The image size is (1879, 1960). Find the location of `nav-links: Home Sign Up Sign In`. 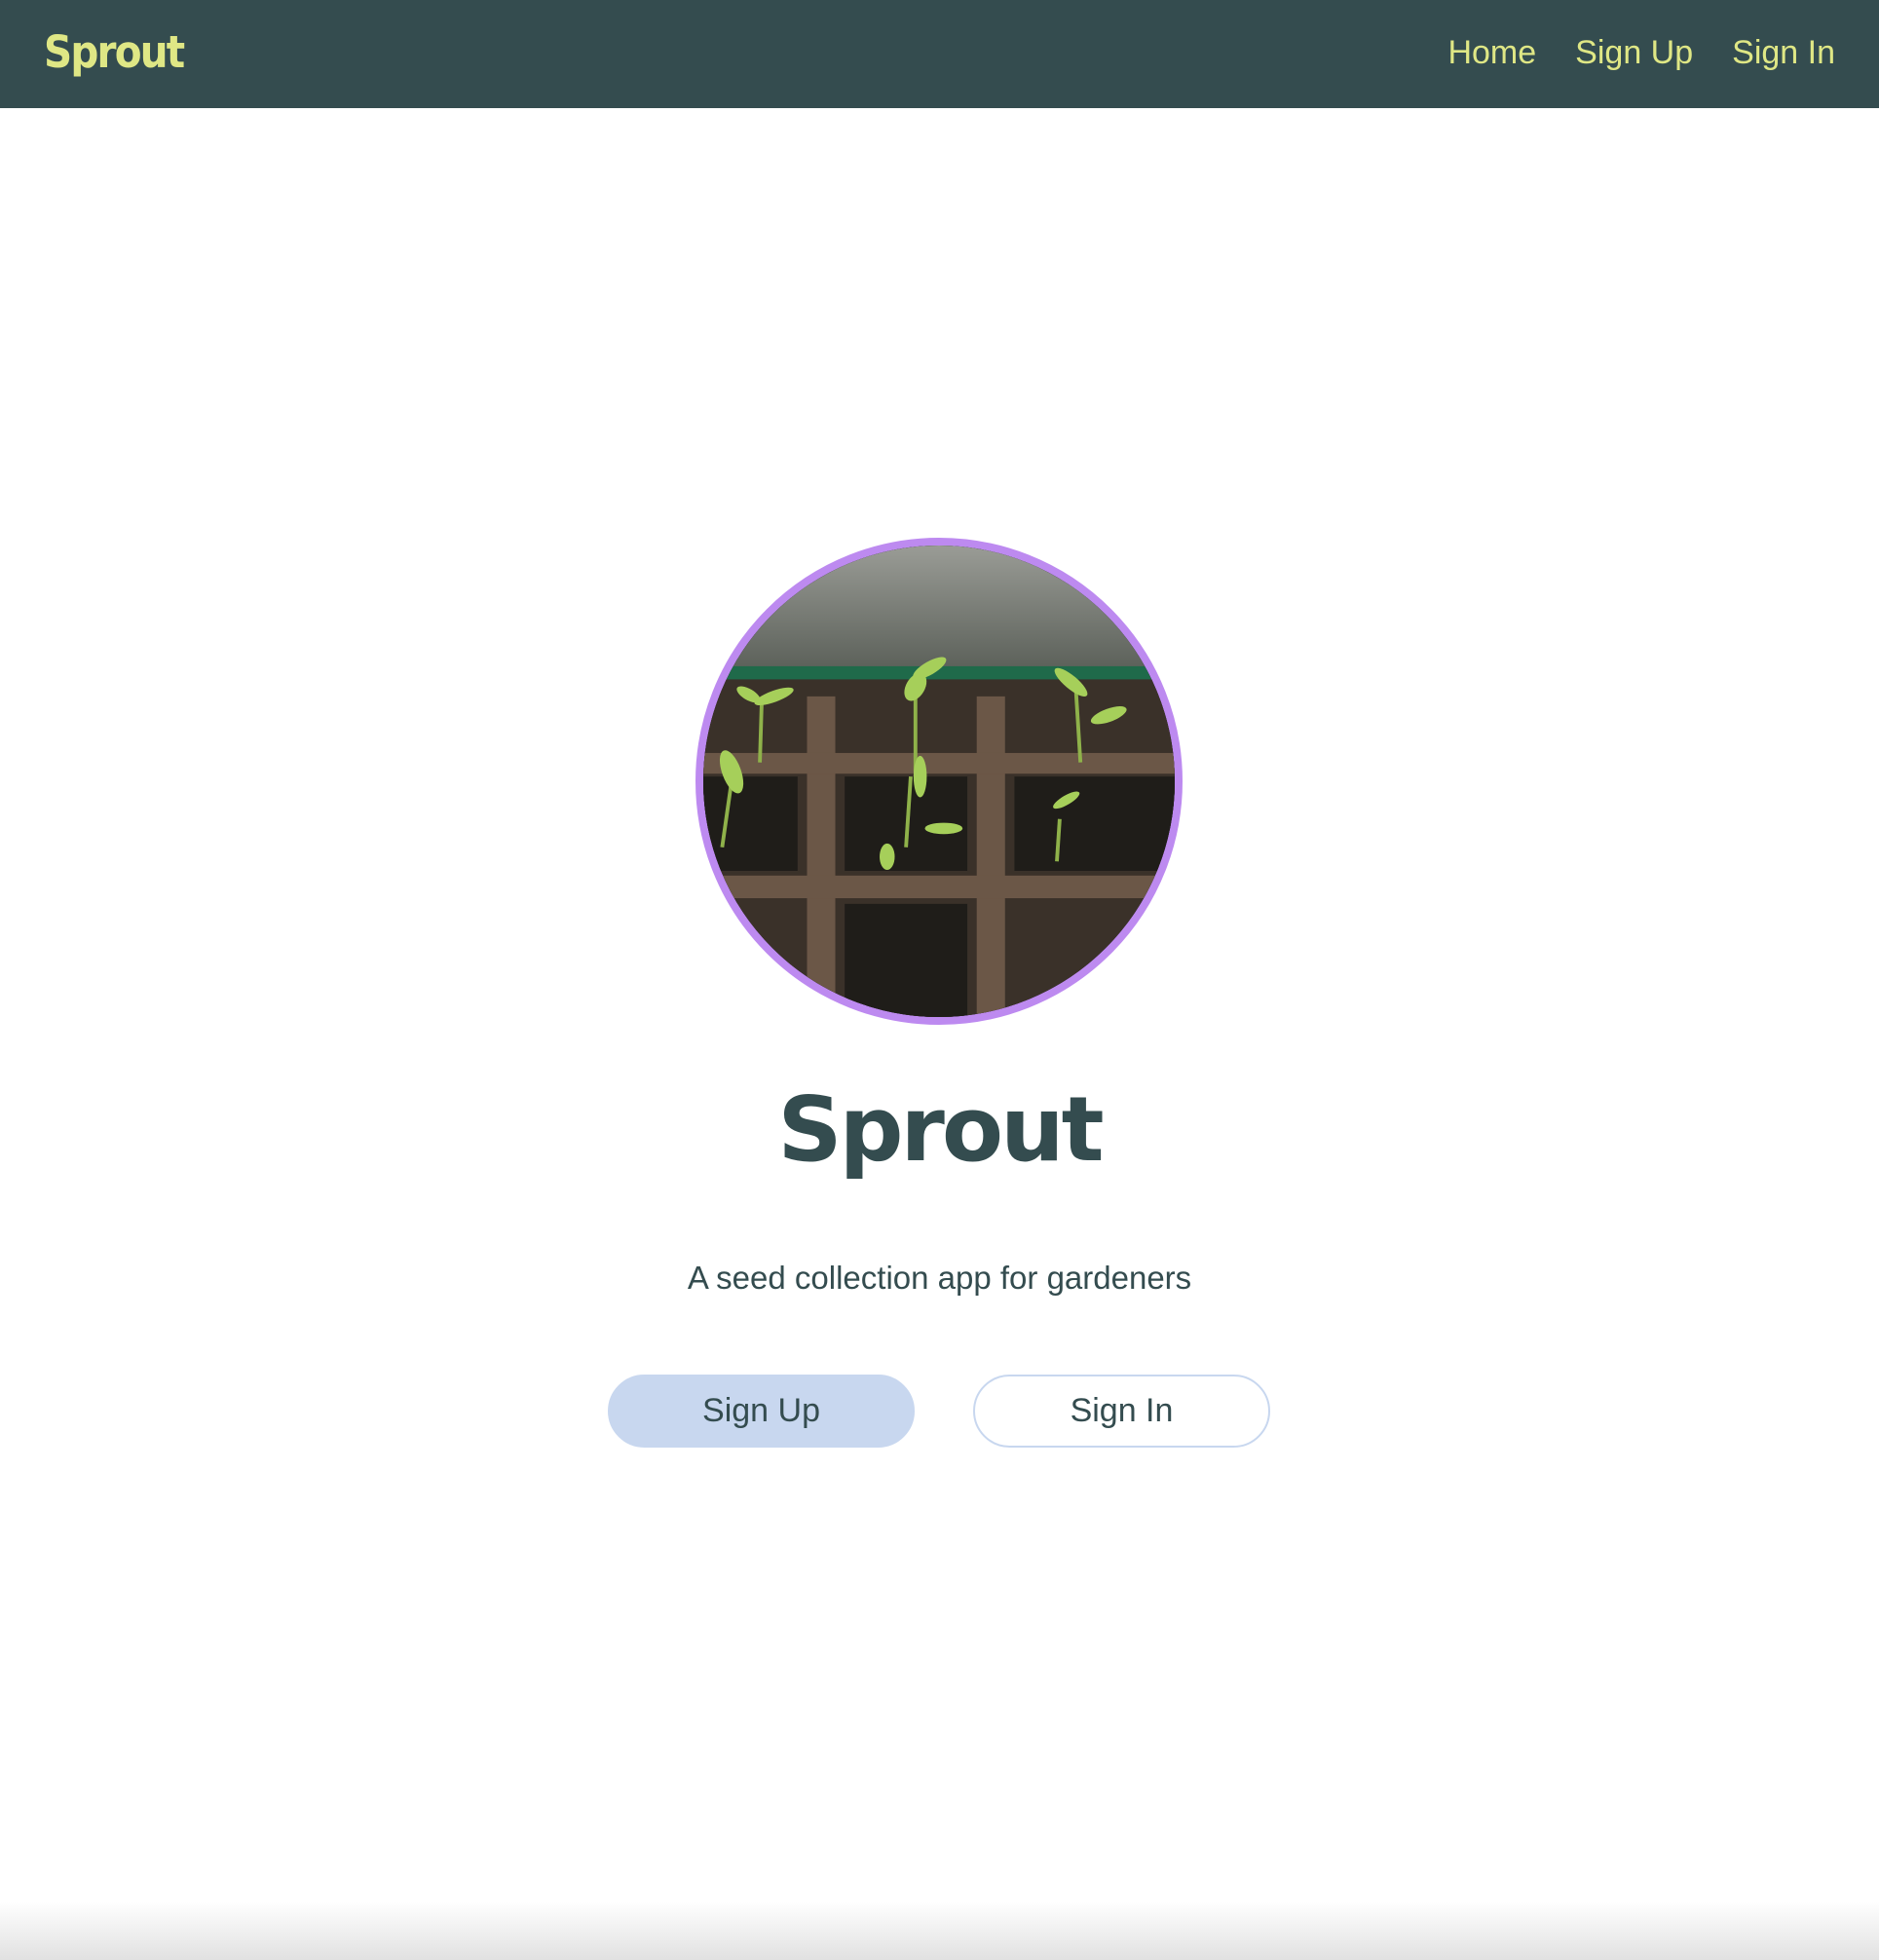

nav-links: Home Sign Up Sign In is located at coordinates (1641, 52).